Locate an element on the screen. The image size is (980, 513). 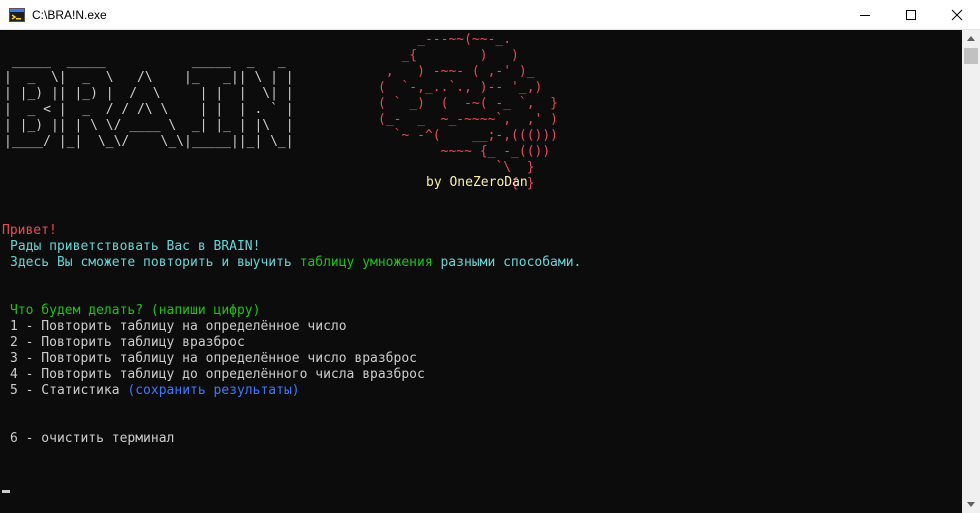
arrow-up-icon is located at coordinates (971, 38).